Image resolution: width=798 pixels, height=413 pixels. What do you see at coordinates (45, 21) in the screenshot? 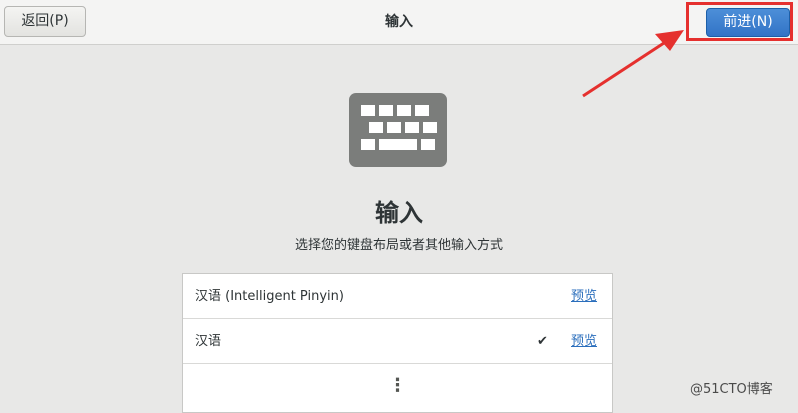
I see `back-button: 返回(P)` at bounding box center [45, 21].